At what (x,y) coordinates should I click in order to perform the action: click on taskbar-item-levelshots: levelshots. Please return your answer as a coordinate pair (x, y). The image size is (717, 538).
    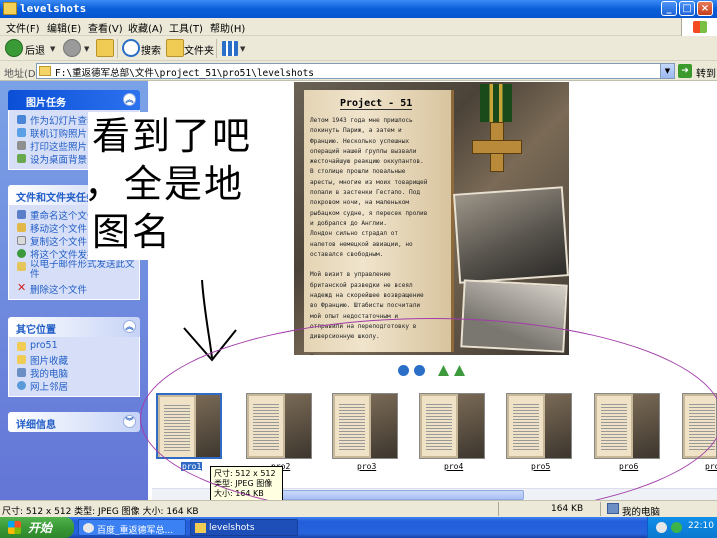
    Looking at the image, I should click on (244, 527).